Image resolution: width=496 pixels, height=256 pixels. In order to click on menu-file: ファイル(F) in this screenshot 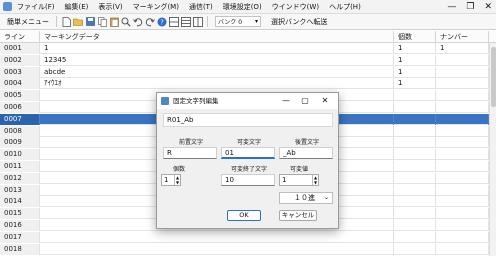, I will do `click(36, 7)`.